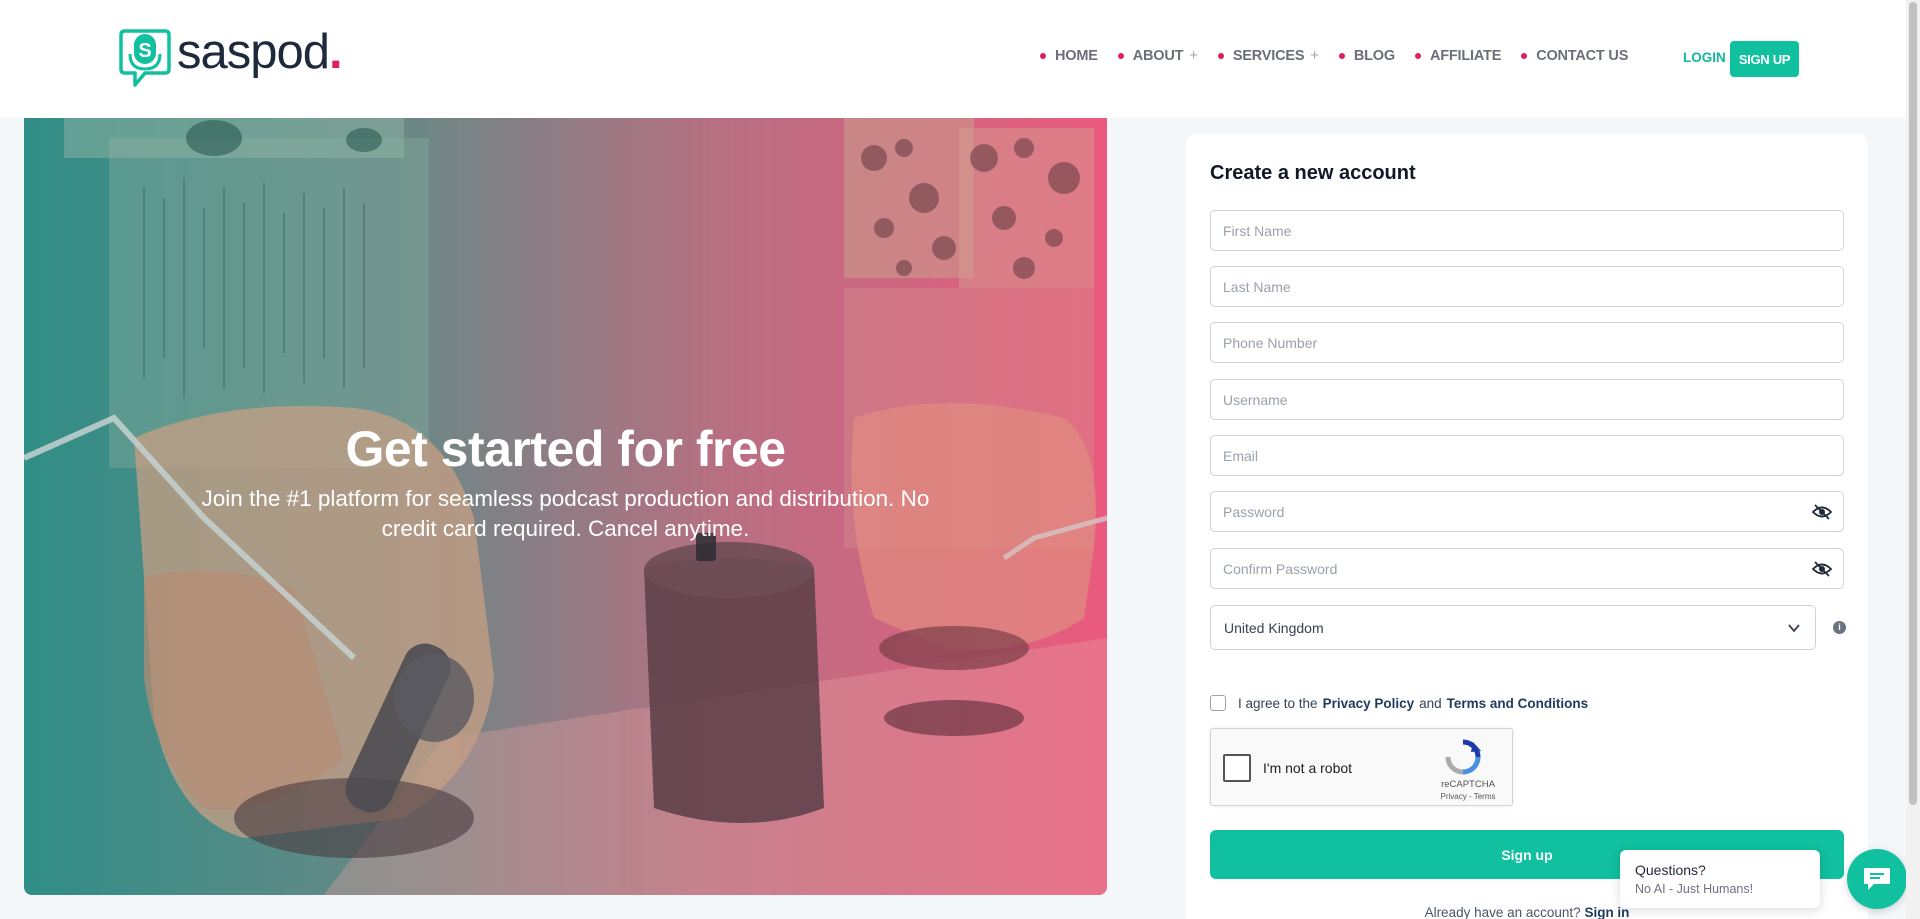 The image size is (1920, 919). I want to click on nav-blog: BLOG, so click(1366, 55).